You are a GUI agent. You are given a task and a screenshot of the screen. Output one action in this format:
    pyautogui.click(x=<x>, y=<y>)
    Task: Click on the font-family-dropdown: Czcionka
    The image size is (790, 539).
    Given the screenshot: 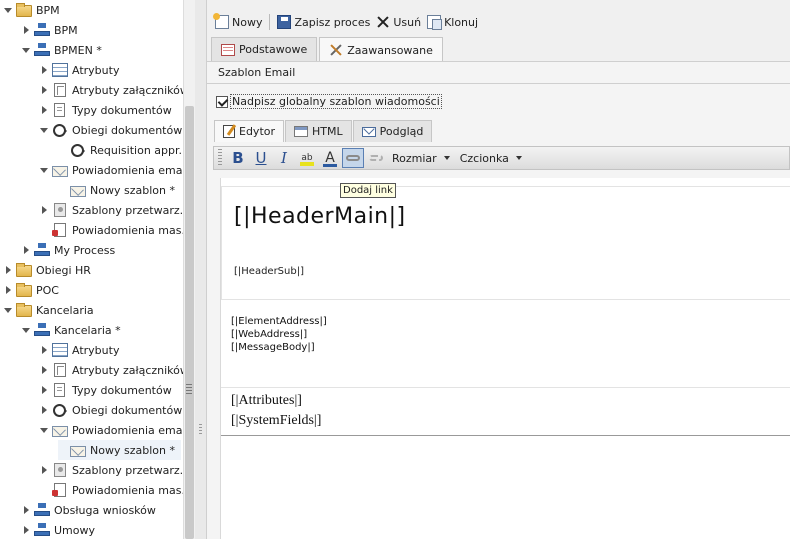 What is the action you would take?
    pyautogui.click(x=491, y=158)
    